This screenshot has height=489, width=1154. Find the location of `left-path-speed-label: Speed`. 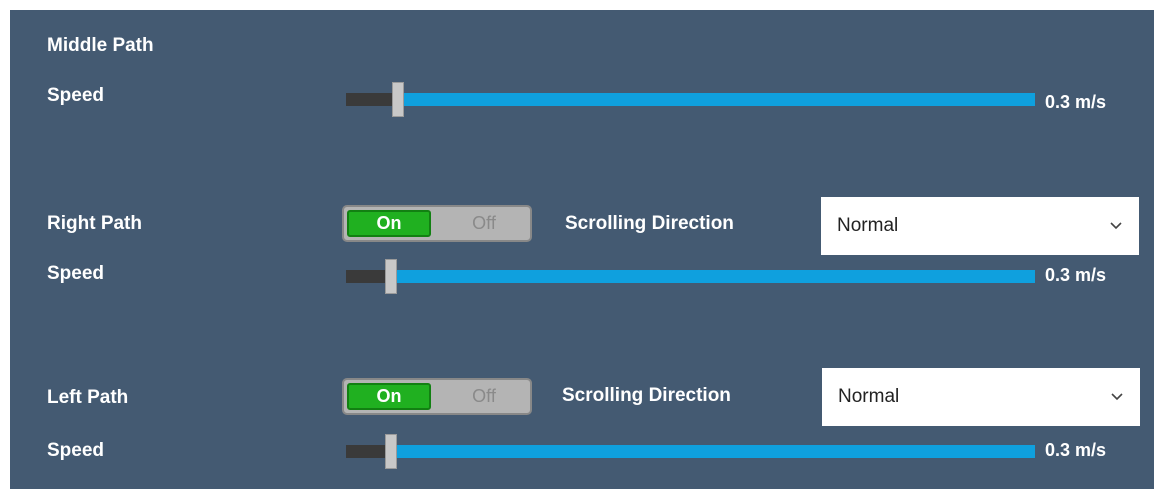

left-path-speed-label: Speed is located at coordinates (76, 450).